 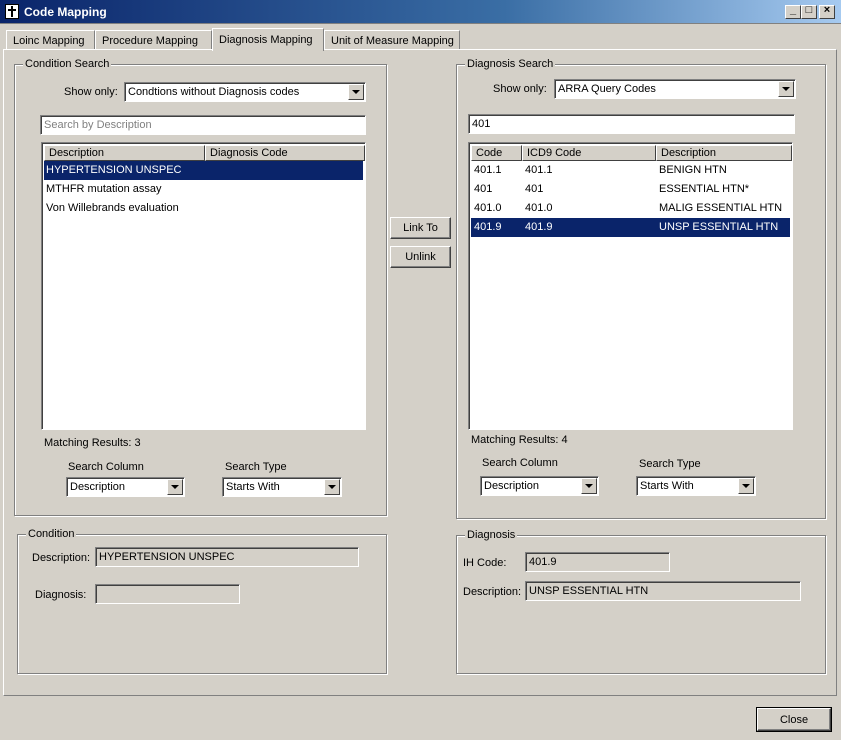 What do you see at coordinates (512, 486) in the screenshot?
I see `diagnosis-search-column-value: Description` at bounding box center [512, 486].